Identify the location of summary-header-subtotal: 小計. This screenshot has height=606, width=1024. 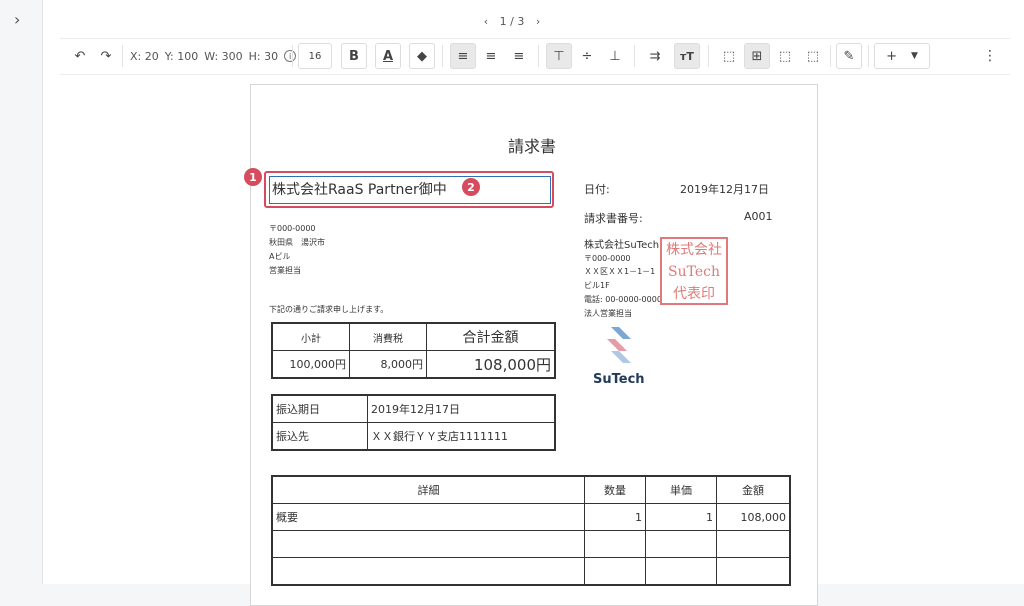
(310, 336).